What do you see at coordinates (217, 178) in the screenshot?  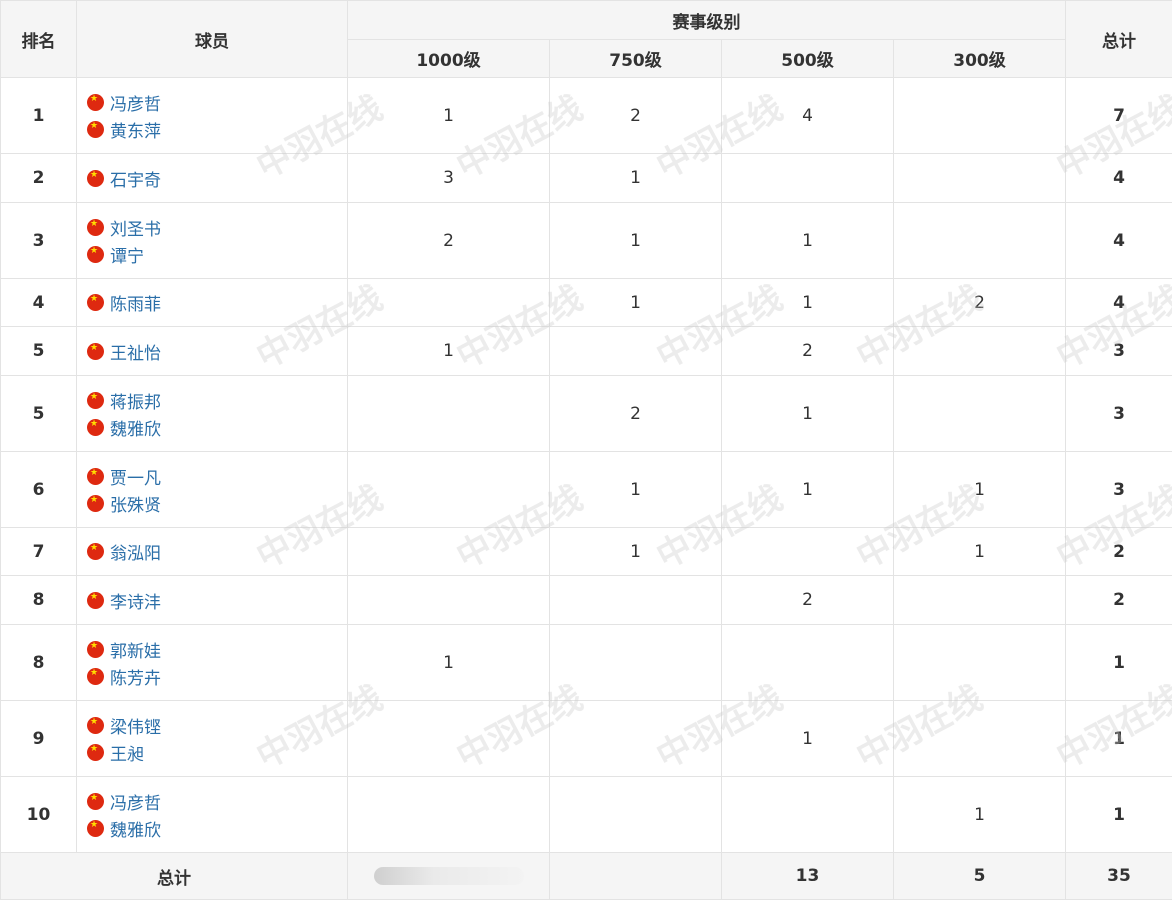 I see `player-entry: 石宇奇` at bounding box center [217, 178].